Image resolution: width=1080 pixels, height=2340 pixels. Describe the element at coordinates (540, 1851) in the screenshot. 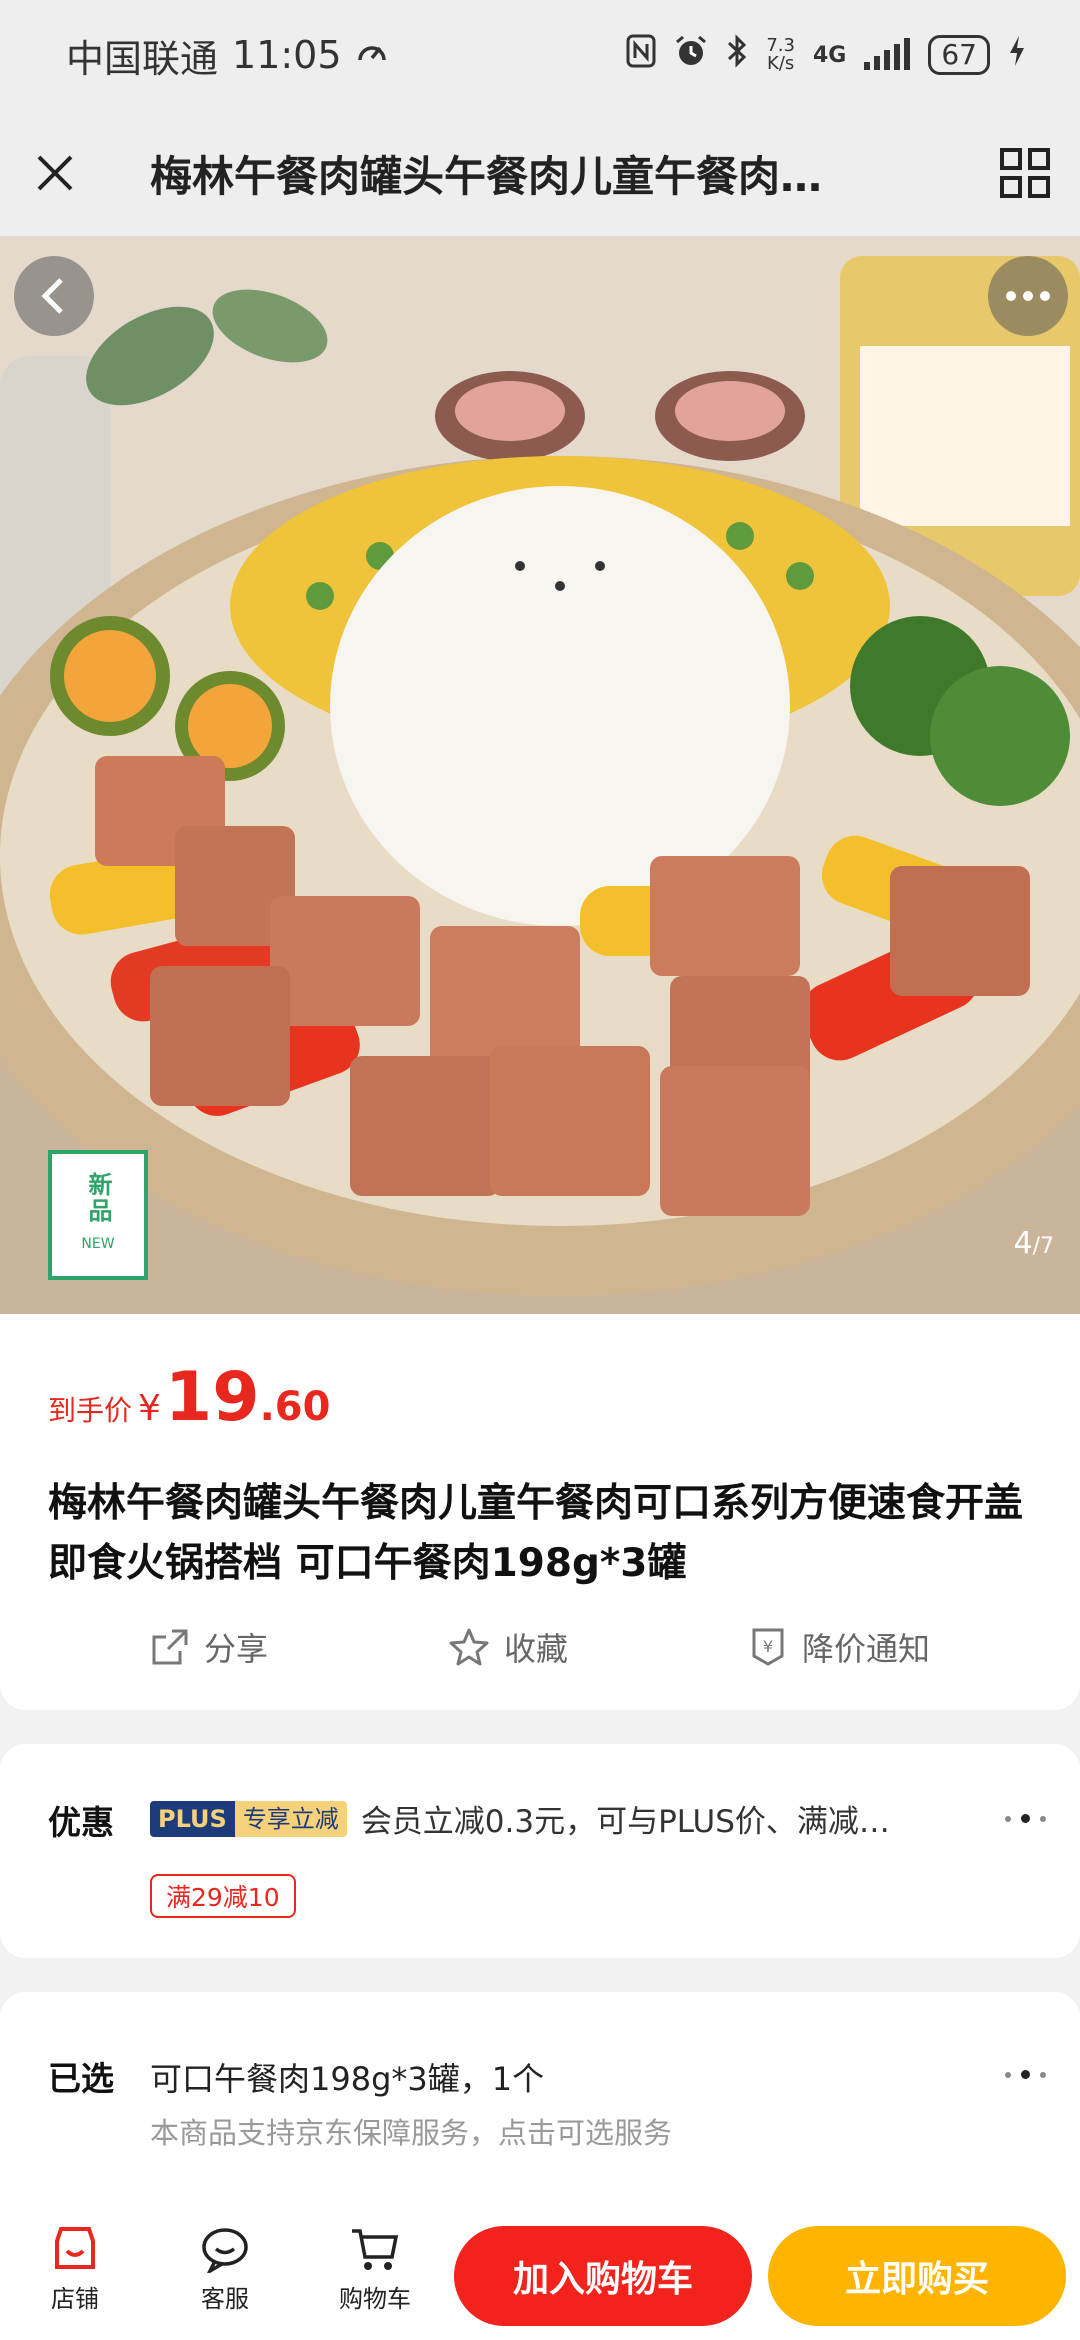

I see `promotion-card: 优惠 PLUS 专享立减 会员立减0.3元，可与PLUS价、满减… 满29减10` at that location.